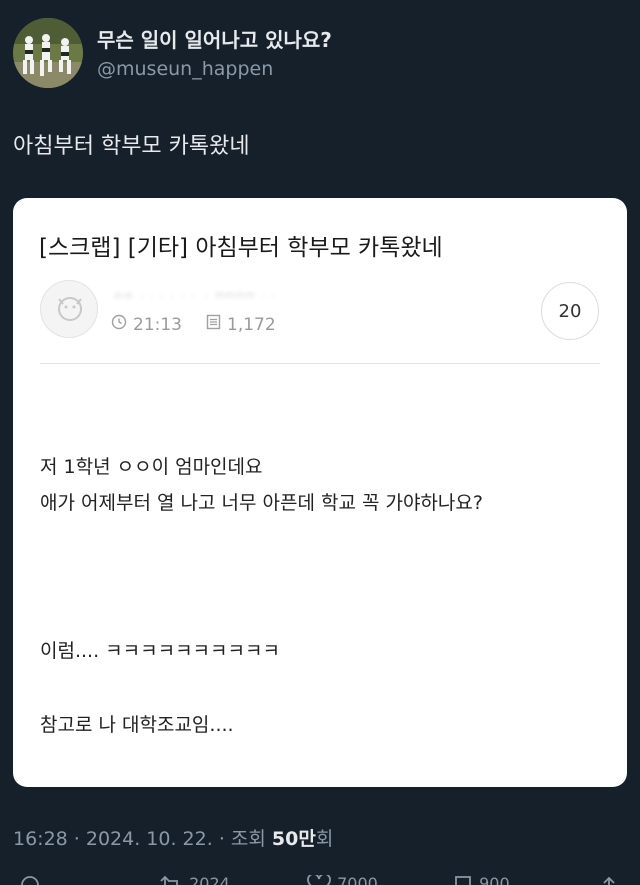 This screenshot has height=885, width=640. I want to click on reply-icon, so click(30, 879).